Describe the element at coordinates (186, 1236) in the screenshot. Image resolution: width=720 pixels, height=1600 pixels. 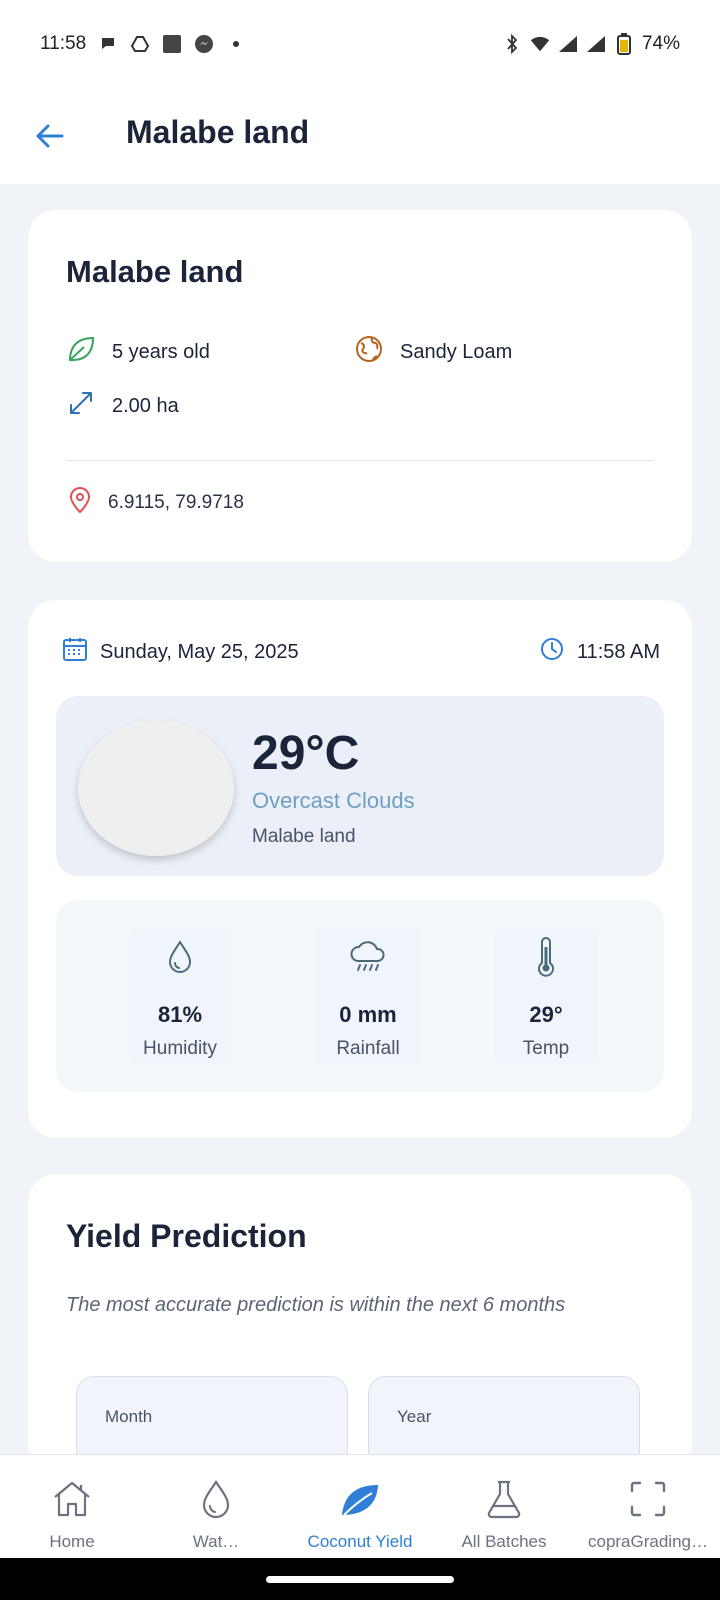
I see `yield-title: Yield Prediction` at that location.